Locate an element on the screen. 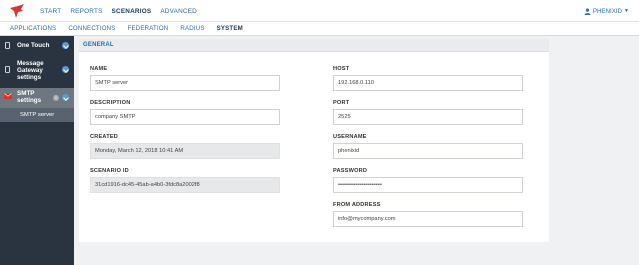 Image resolution: width=639 pixels, height=265 pixels. user-menu: PHENIXID ▼ is located at coordinates (606, 11).